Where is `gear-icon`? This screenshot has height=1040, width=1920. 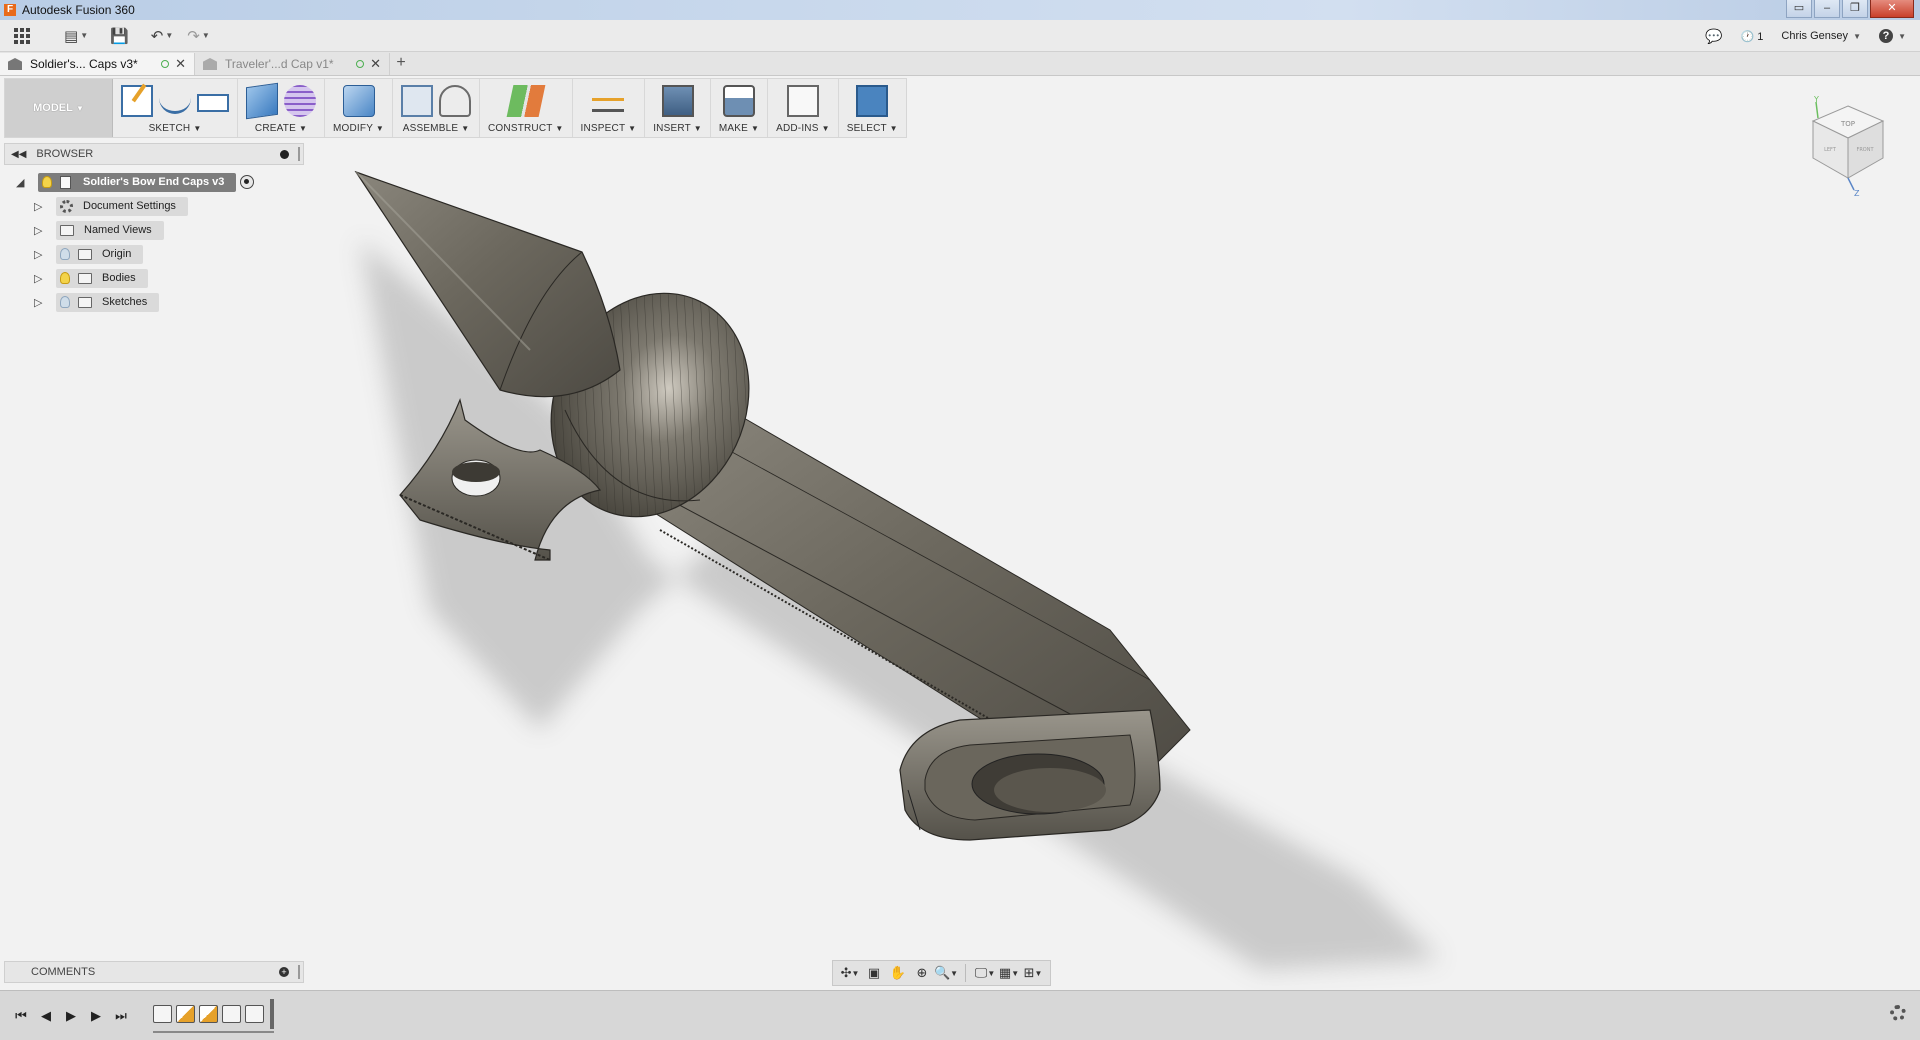
gear-icon is located at coordinates (66, 206).